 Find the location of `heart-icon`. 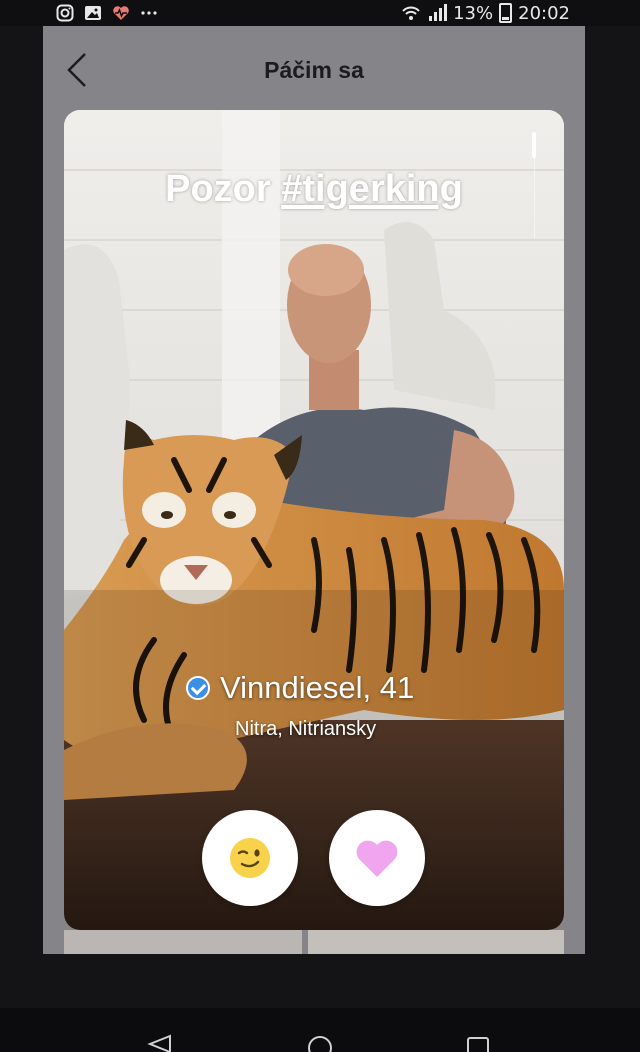

heart-icon is located at coordinates (377, 858).